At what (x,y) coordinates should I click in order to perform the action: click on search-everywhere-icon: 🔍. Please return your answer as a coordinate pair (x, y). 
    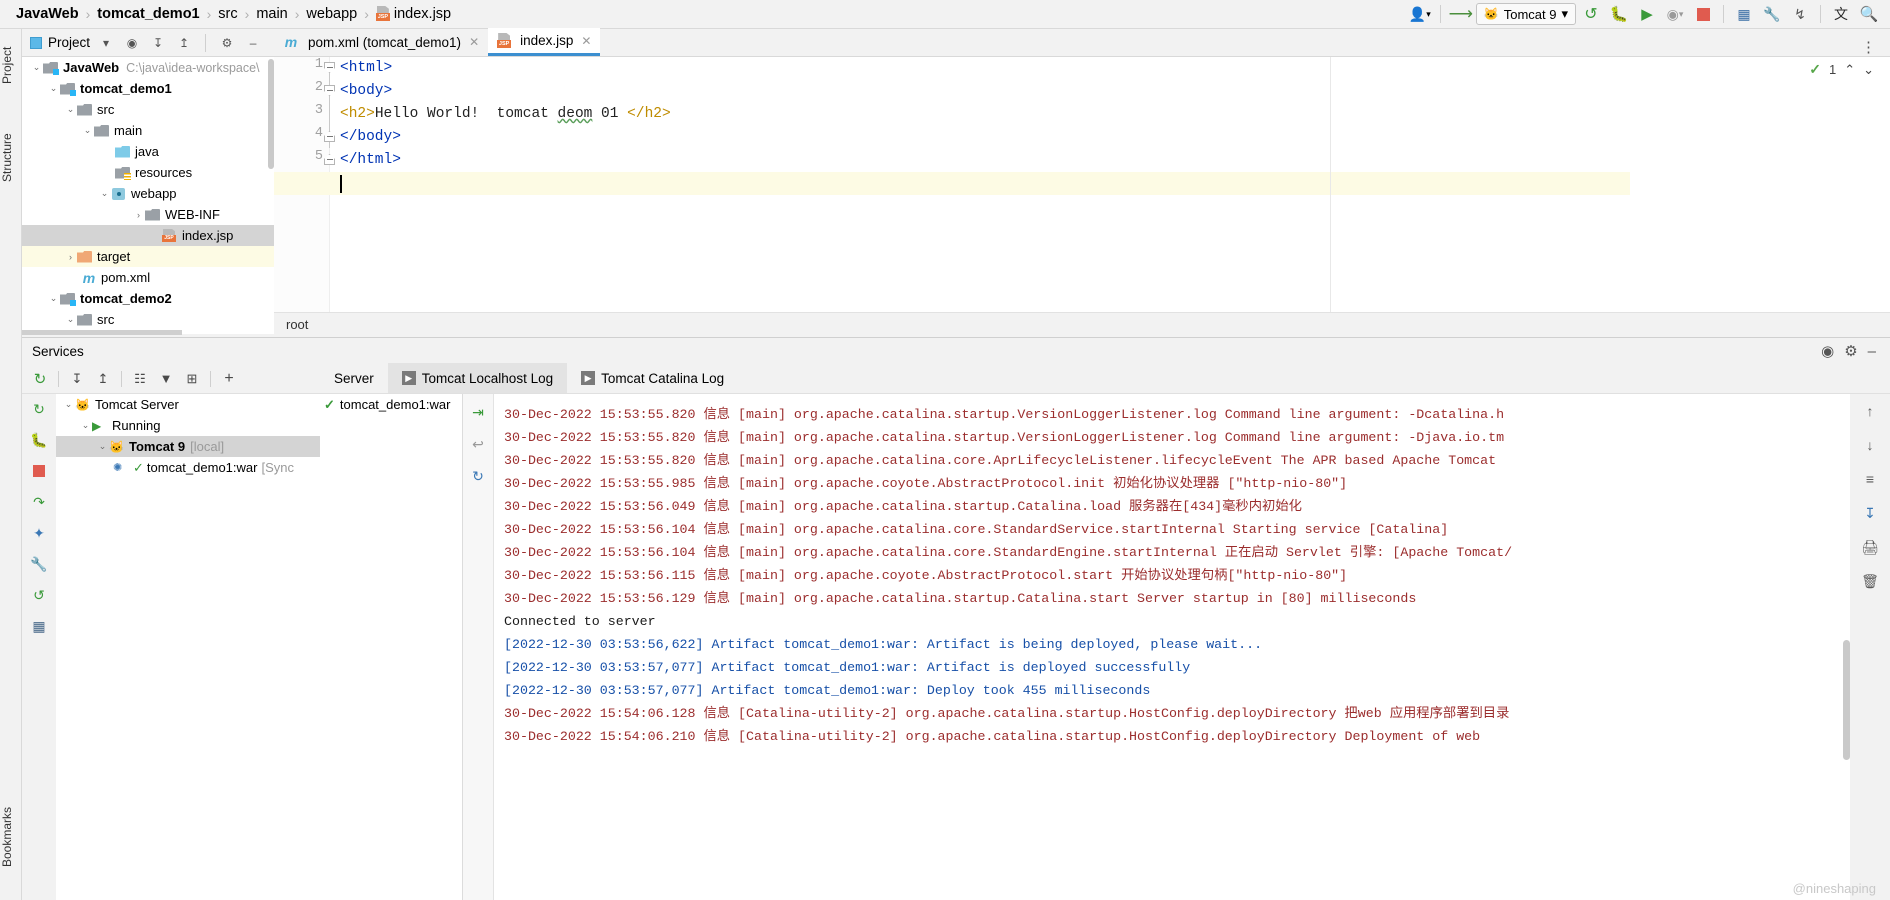
    Looking at the image, I should click on (1869, 14).